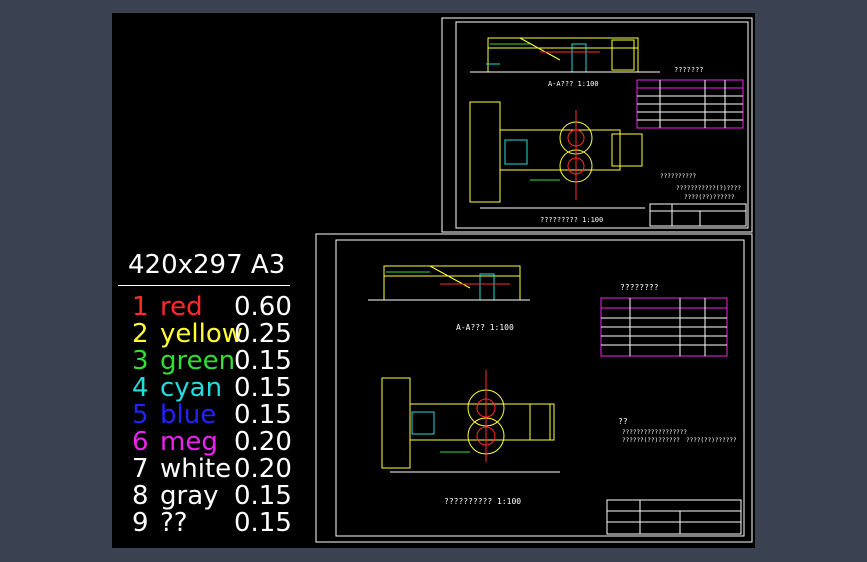  Describe the element at coordinates (565, 55) in the screenshot. I see `sheet-top-section-view` at that location.